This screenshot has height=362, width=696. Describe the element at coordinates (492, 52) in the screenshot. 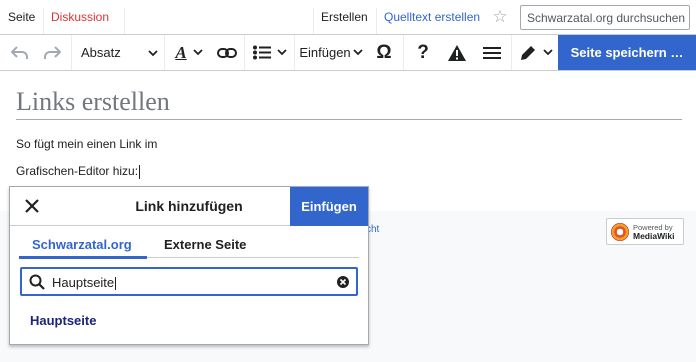

I see `menu-icon` at that location.